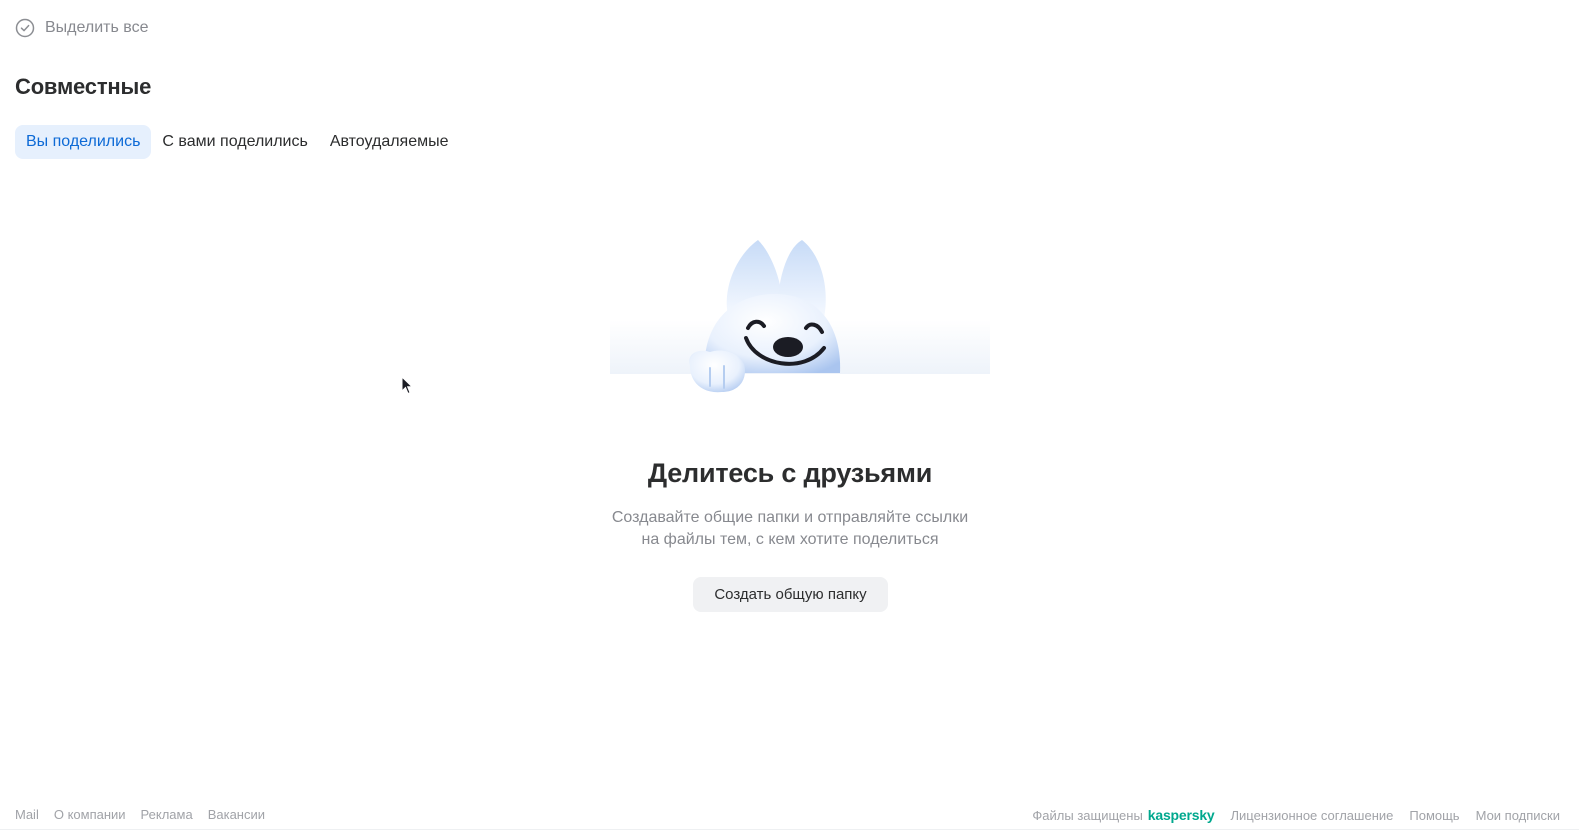  What do you see at coordinates (1434, 815) in the screenshot?
I see `footer-link-help: Помощь` at bounding box center [1434, 815].